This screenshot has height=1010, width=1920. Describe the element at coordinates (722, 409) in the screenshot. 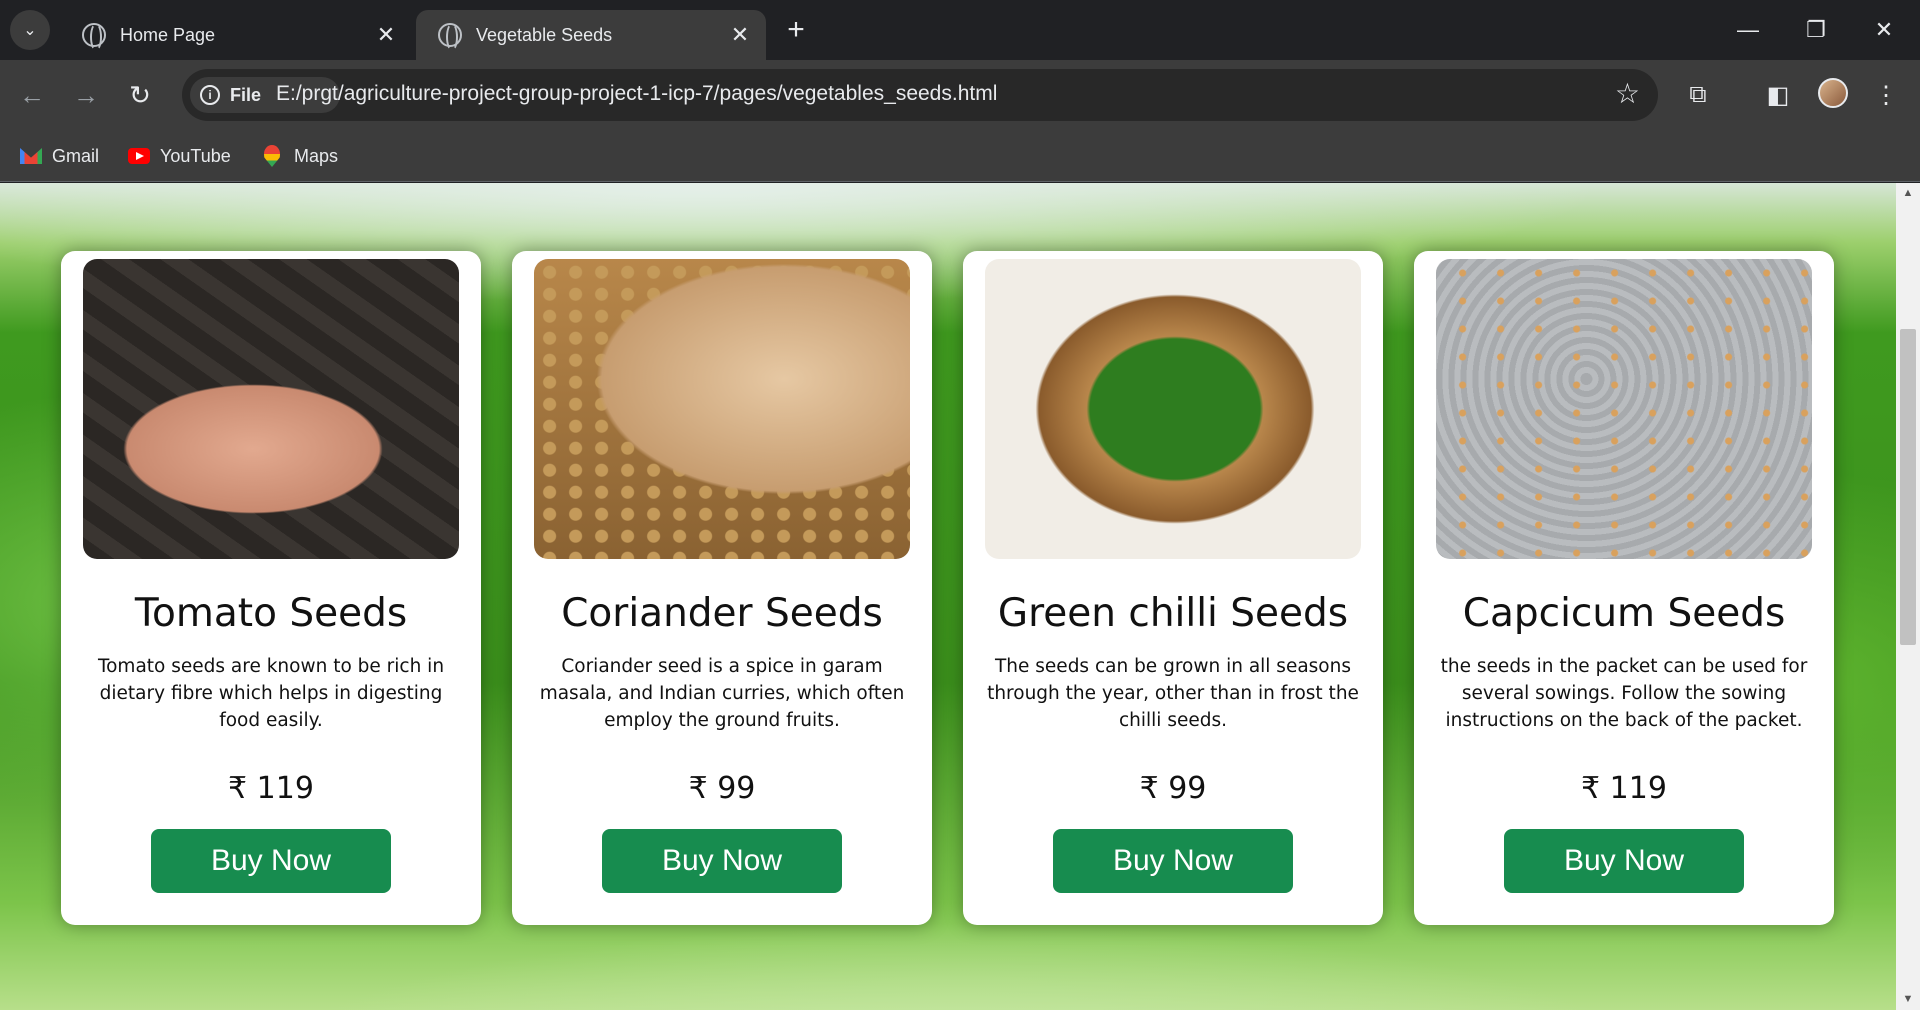

I see `coriander-seeds-image` at that location.